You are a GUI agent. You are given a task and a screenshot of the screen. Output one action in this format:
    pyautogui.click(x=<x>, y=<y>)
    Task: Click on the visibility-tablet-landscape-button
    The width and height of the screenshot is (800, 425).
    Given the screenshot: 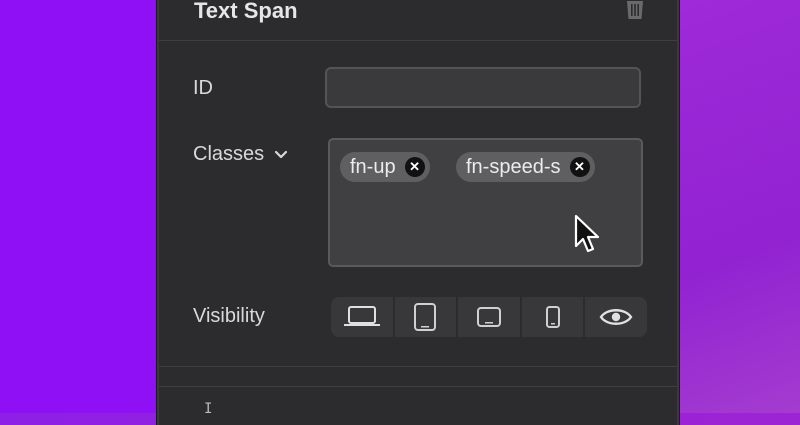 What is the action you would take?
    pyautogui.click(x=490, y=317)
    